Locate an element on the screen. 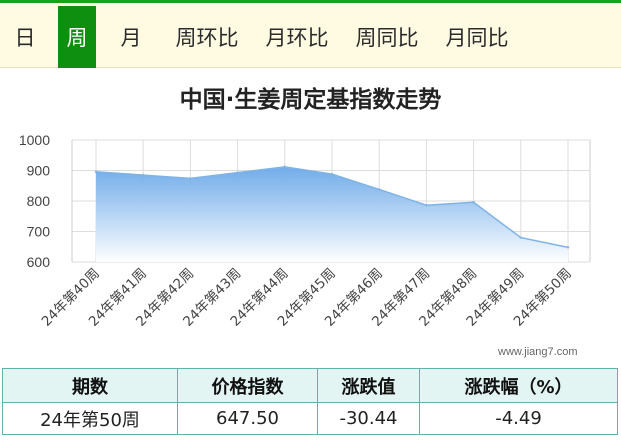  table-row: 24年第50周 647.50 -30.44 -4.49 is located at coordinates (310, 418).